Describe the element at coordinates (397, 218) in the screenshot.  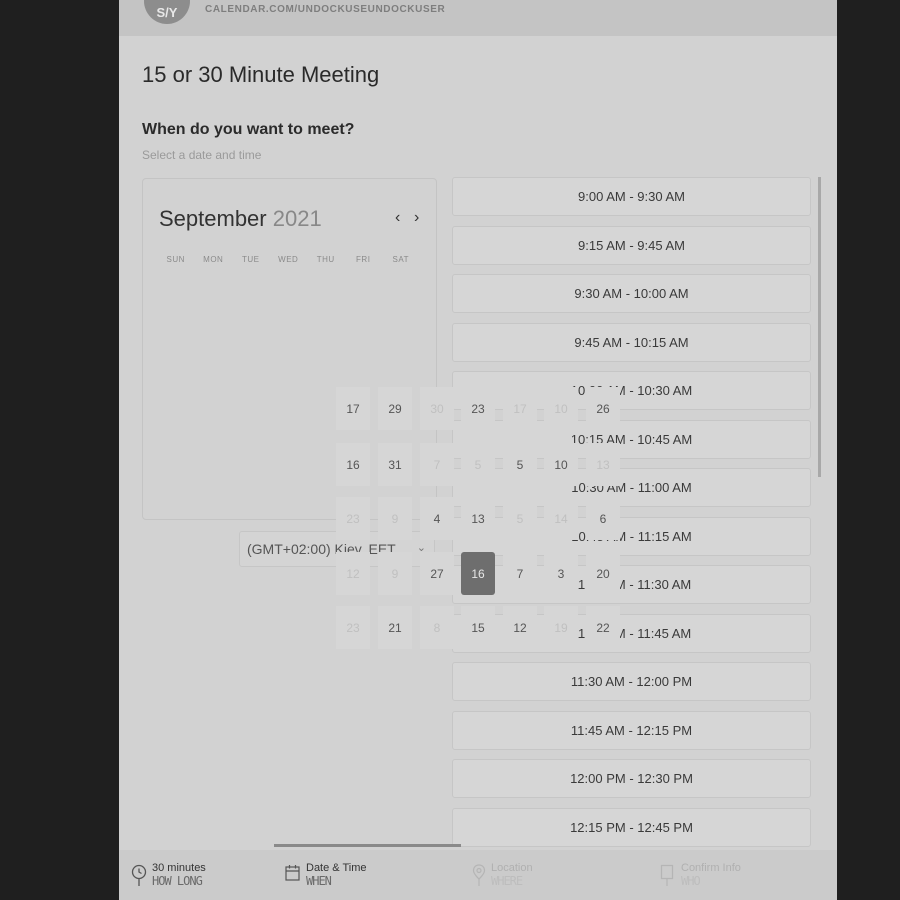
I see `prev-month-button: ‹` at that location.